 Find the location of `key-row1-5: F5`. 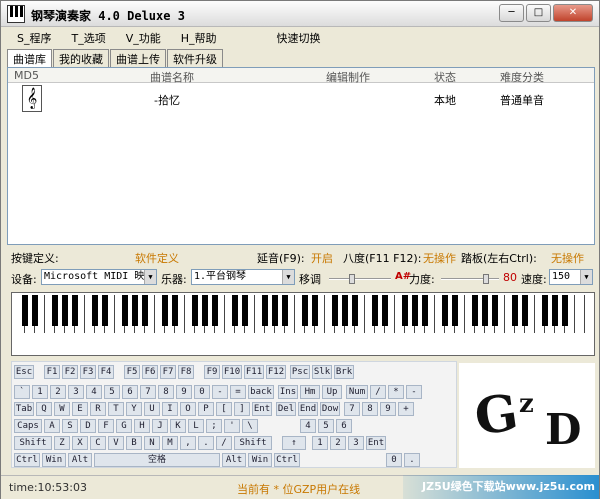

key-row1-5: F5 is located at coordinates (132, 372).